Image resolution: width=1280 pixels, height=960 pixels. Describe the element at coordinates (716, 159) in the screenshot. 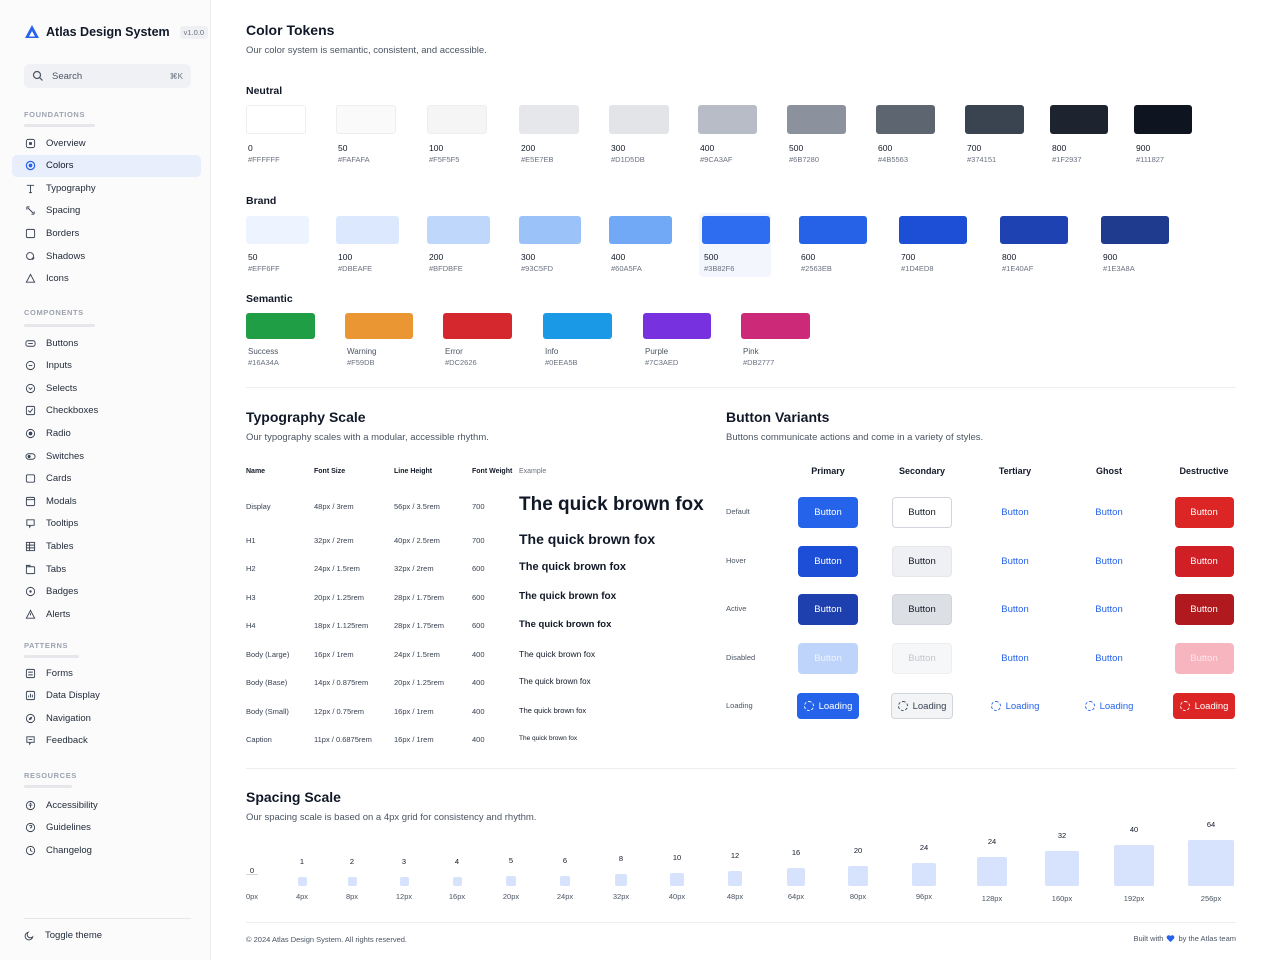

I see `neutral-swatch-hex: #9CA3AF` at that location.